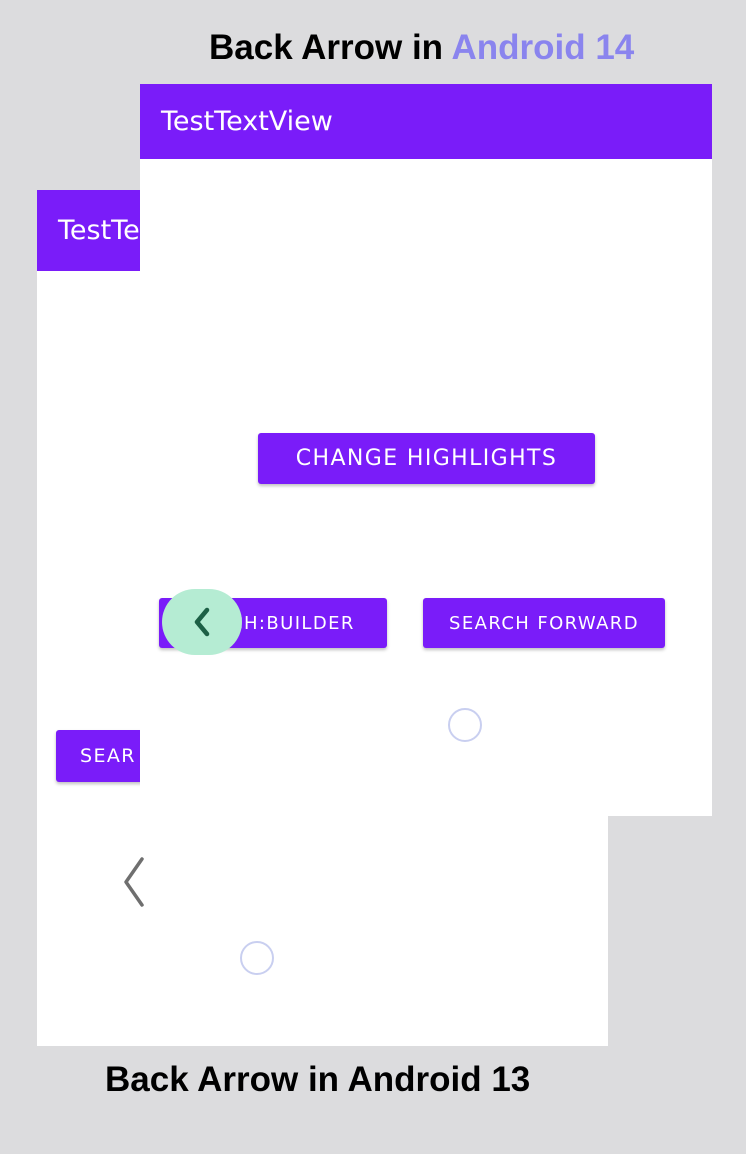 This screenshot has height=1154, width=746. Describe the element at coordinates (99, 230) in the screenshot. I see `app-title: TestTe` at that location.